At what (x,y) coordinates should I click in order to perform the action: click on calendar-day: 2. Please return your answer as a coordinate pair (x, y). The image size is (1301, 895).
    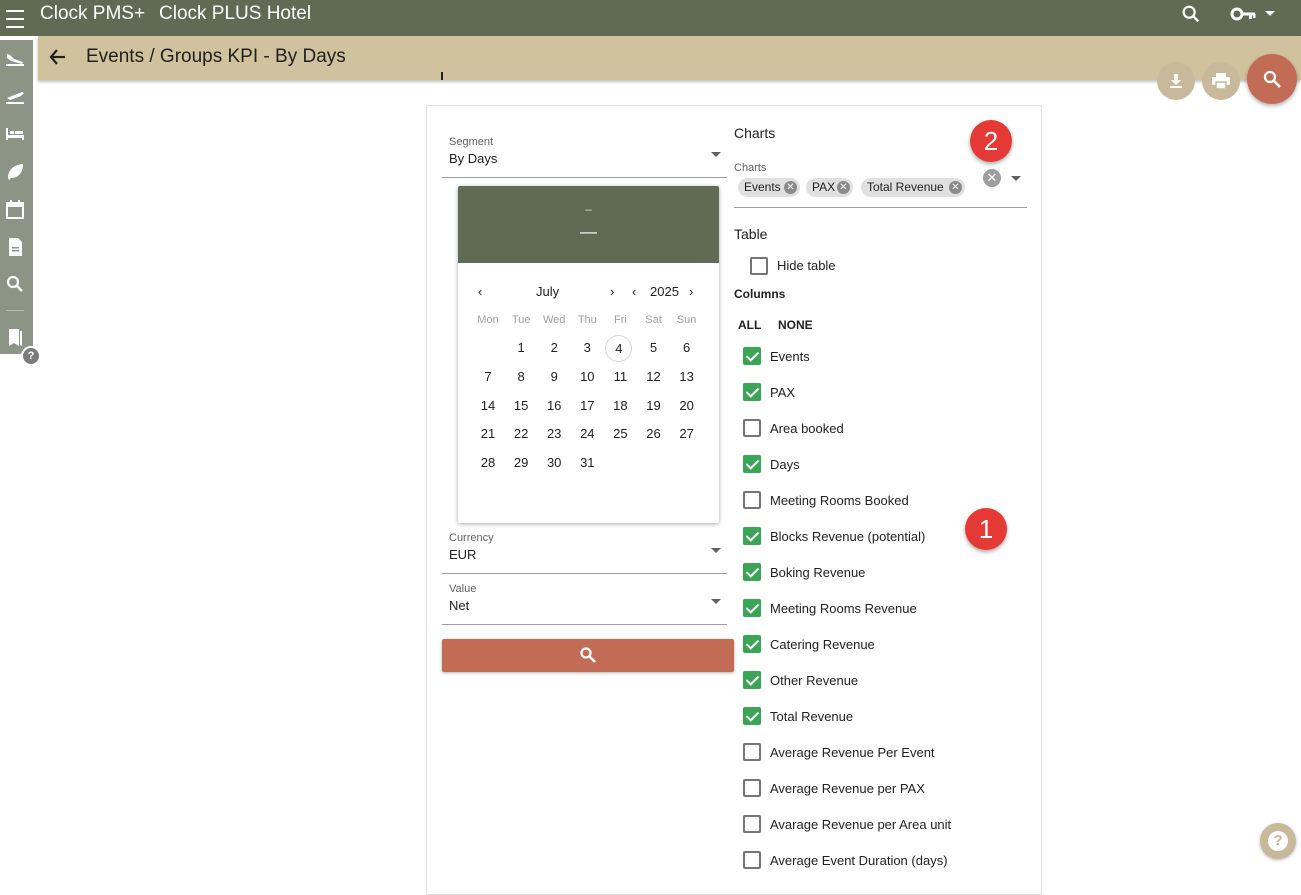
    Looking at the image, I should click on (554, 348).